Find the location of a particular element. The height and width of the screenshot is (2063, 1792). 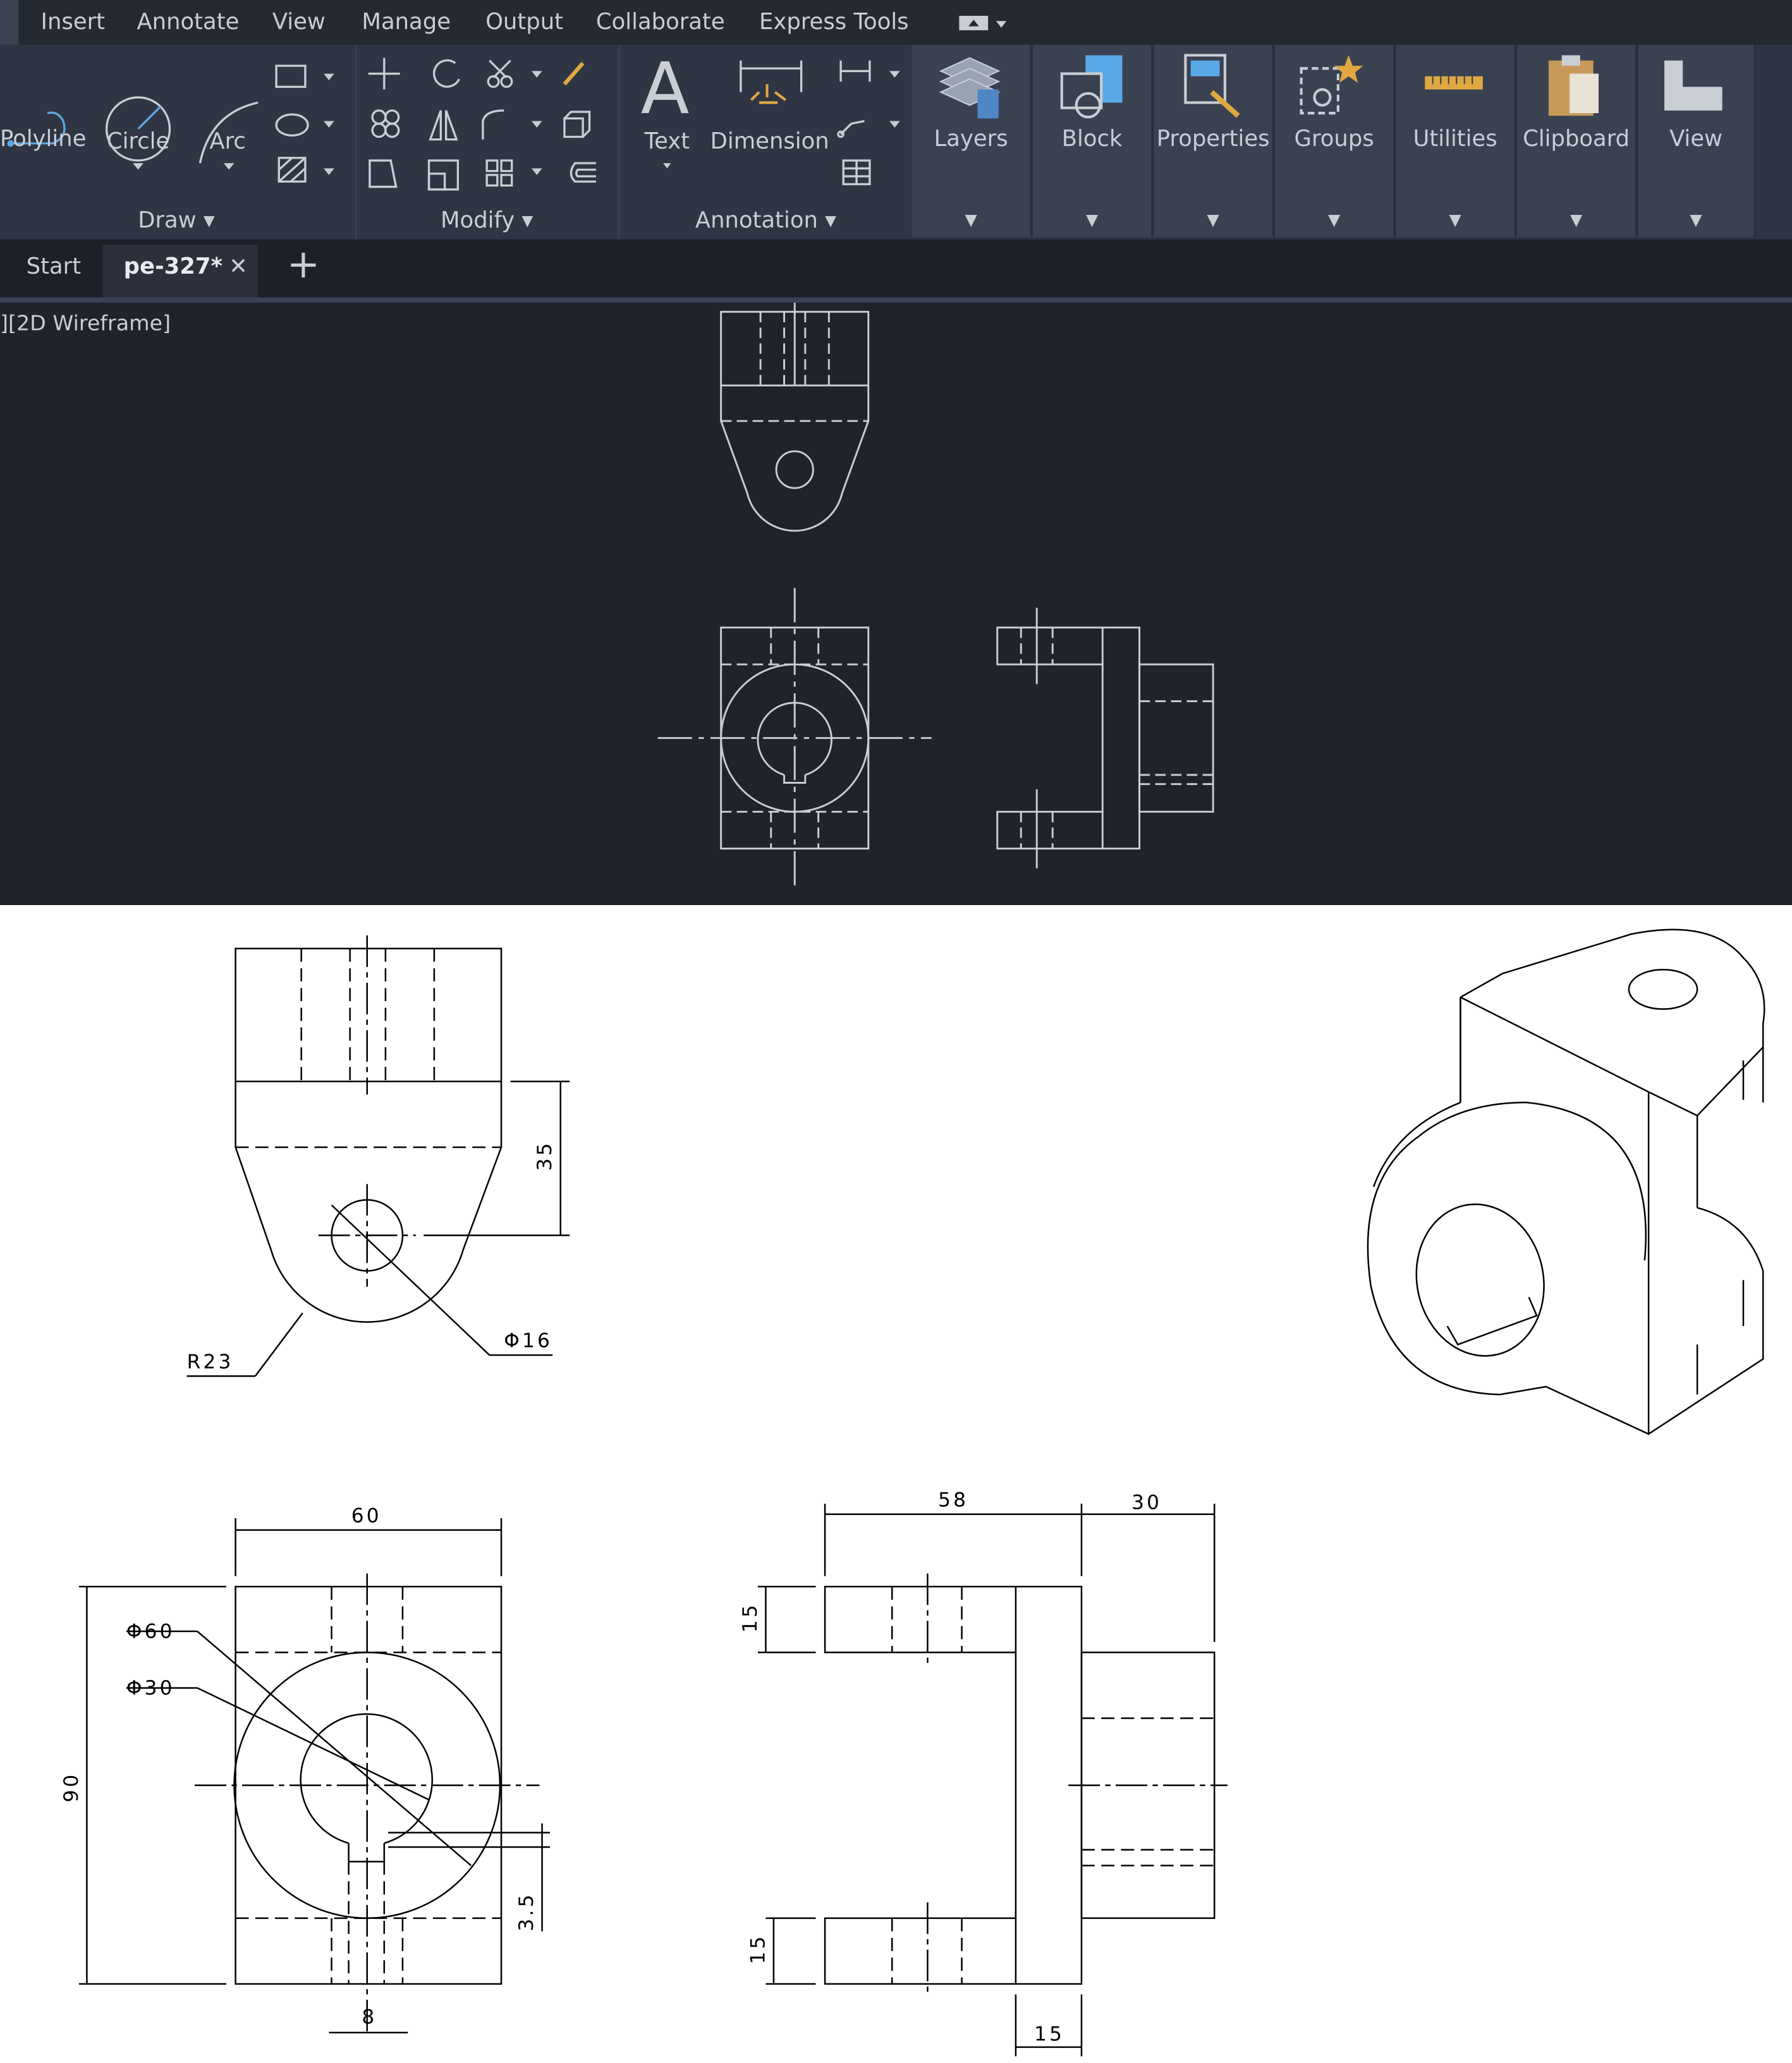

dim-side-bottom-lug: 15 is located at coordinates (758, 1949).